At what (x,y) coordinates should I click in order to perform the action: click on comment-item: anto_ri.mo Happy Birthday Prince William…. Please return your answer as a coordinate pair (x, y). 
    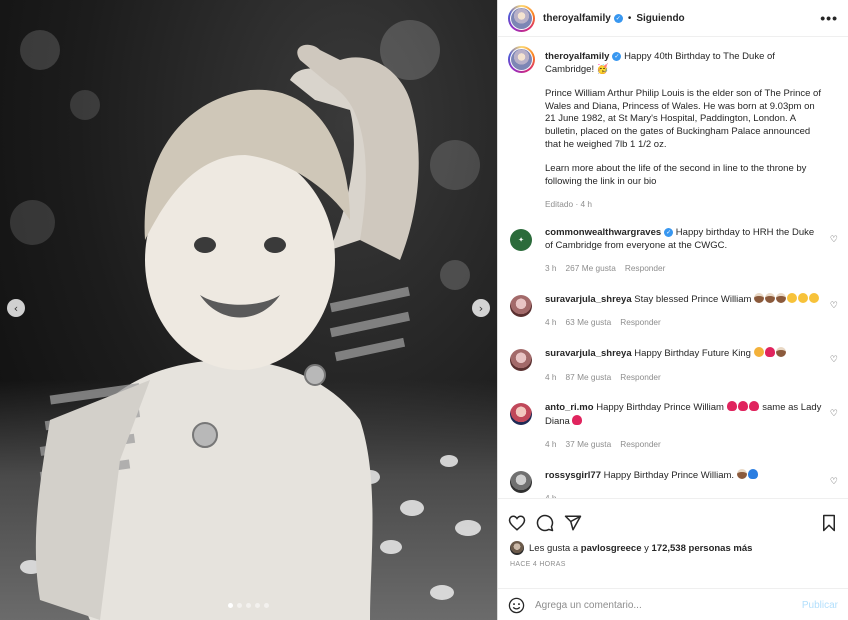
    Looking at the image, I should click on (673, 426).